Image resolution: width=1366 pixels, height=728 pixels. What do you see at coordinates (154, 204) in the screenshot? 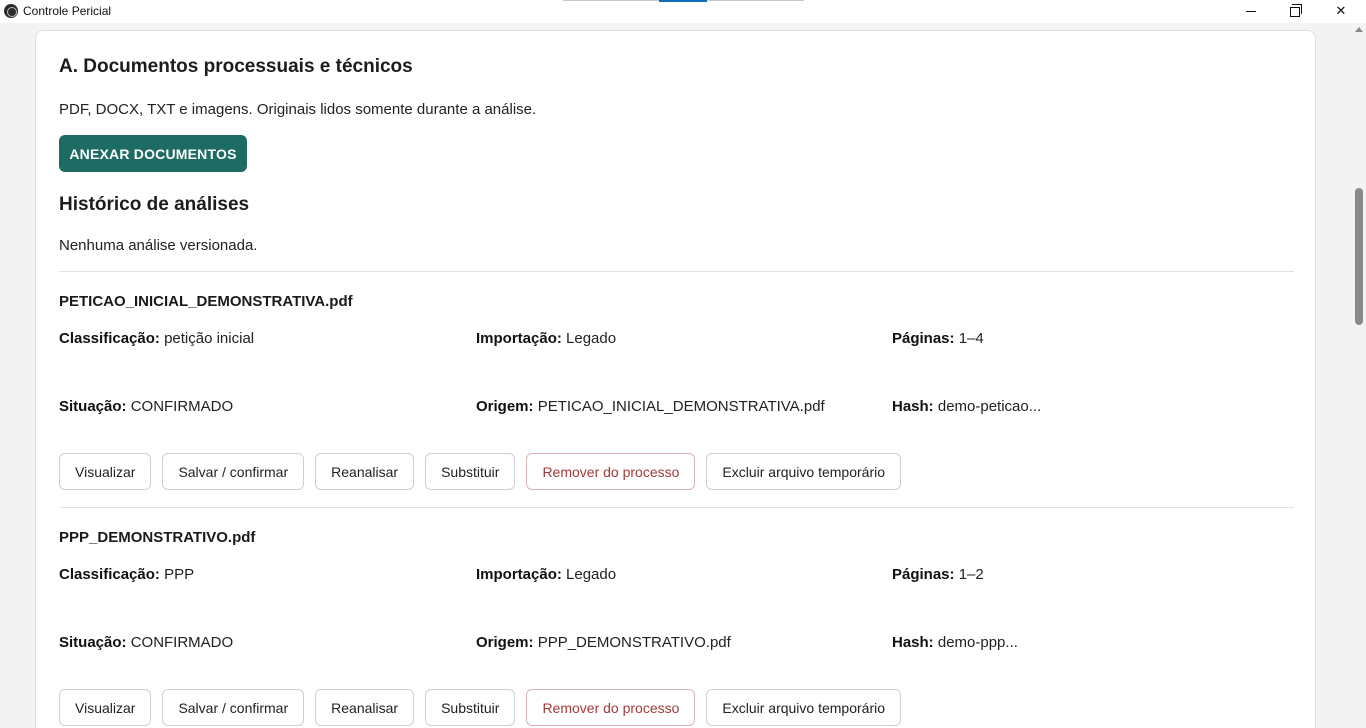
I see `history-title: Histórico de análises` at bounding box center [154, 204].